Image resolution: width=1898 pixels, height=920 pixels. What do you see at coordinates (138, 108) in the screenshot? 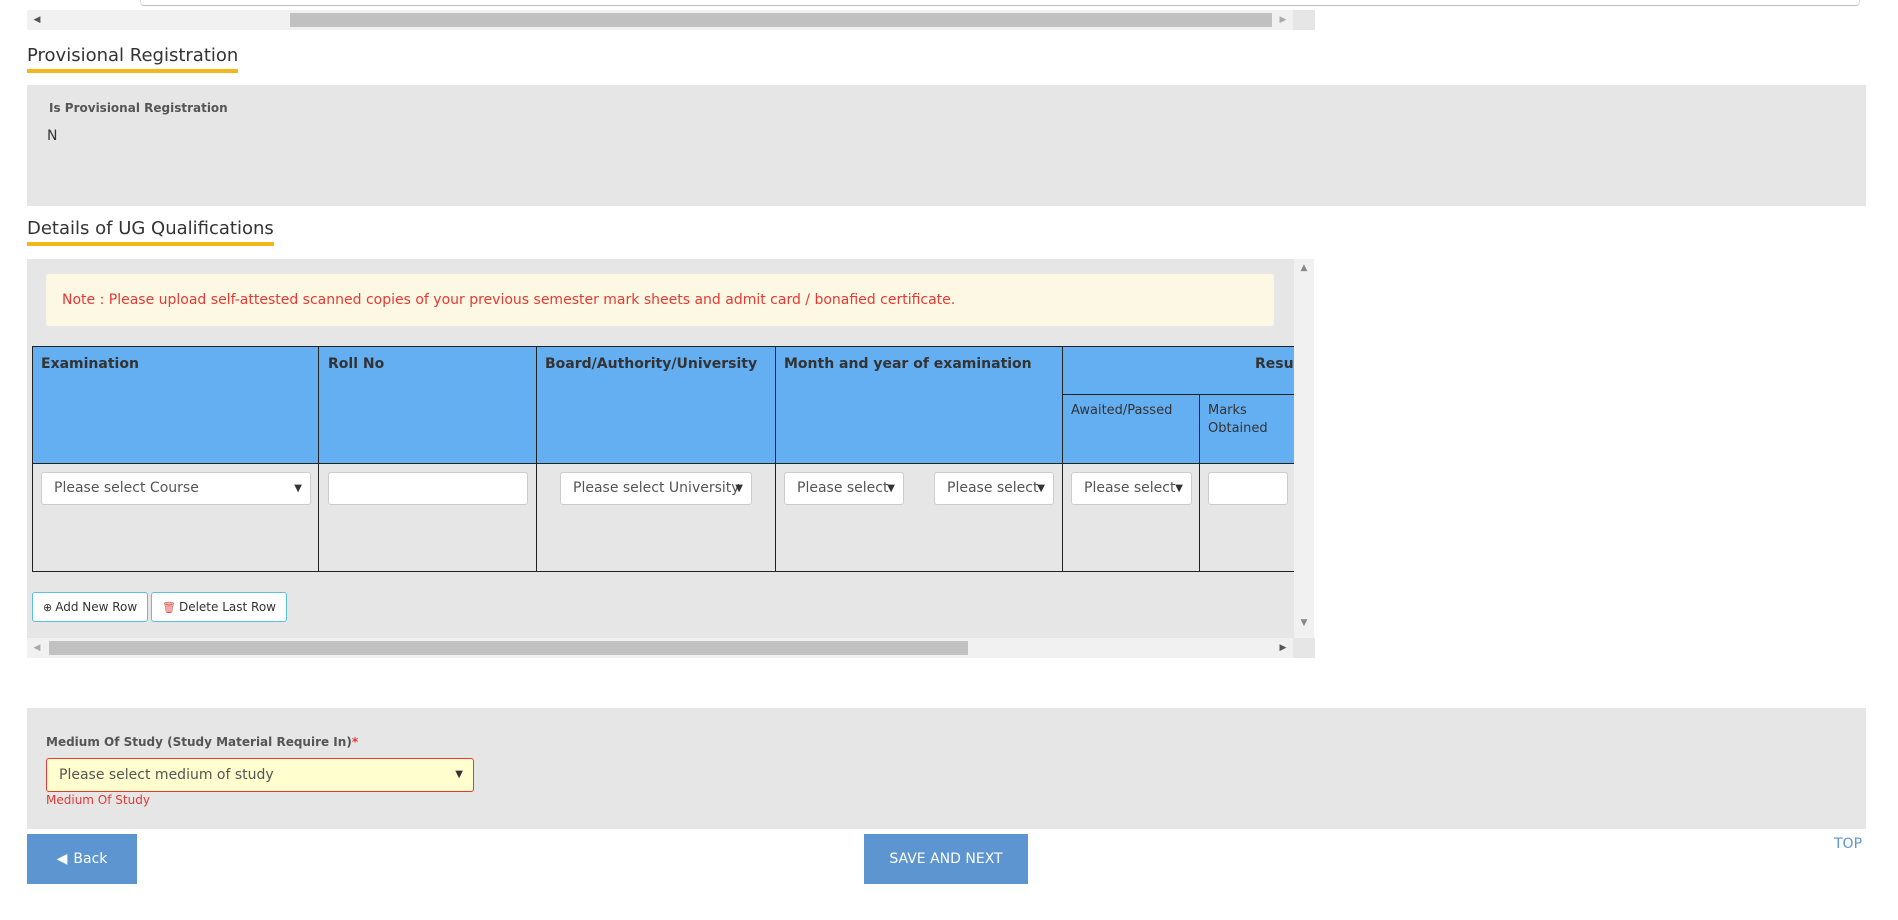
I see `provisional-label: Is Provisional Registration` at bounding box center [138, 108].